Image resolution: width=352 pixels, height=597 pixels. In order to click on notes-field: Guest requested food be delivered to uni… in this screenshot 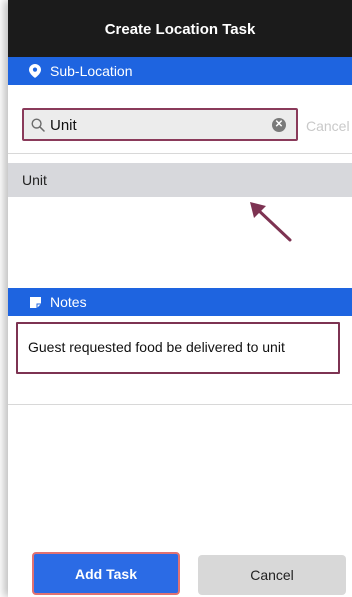, I will do `click(178, 348)`.